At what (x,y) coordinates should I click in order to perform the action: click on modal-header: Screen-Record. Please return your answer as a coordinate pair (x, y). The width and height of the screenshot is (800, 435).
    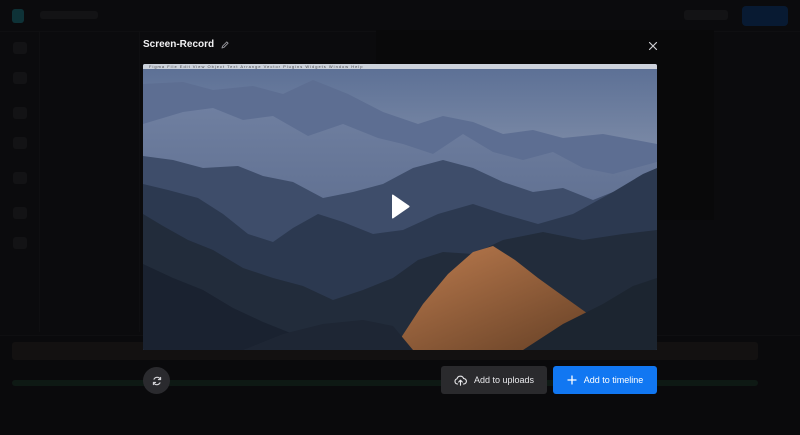
    Looking at the image, I should click on (186, 44).